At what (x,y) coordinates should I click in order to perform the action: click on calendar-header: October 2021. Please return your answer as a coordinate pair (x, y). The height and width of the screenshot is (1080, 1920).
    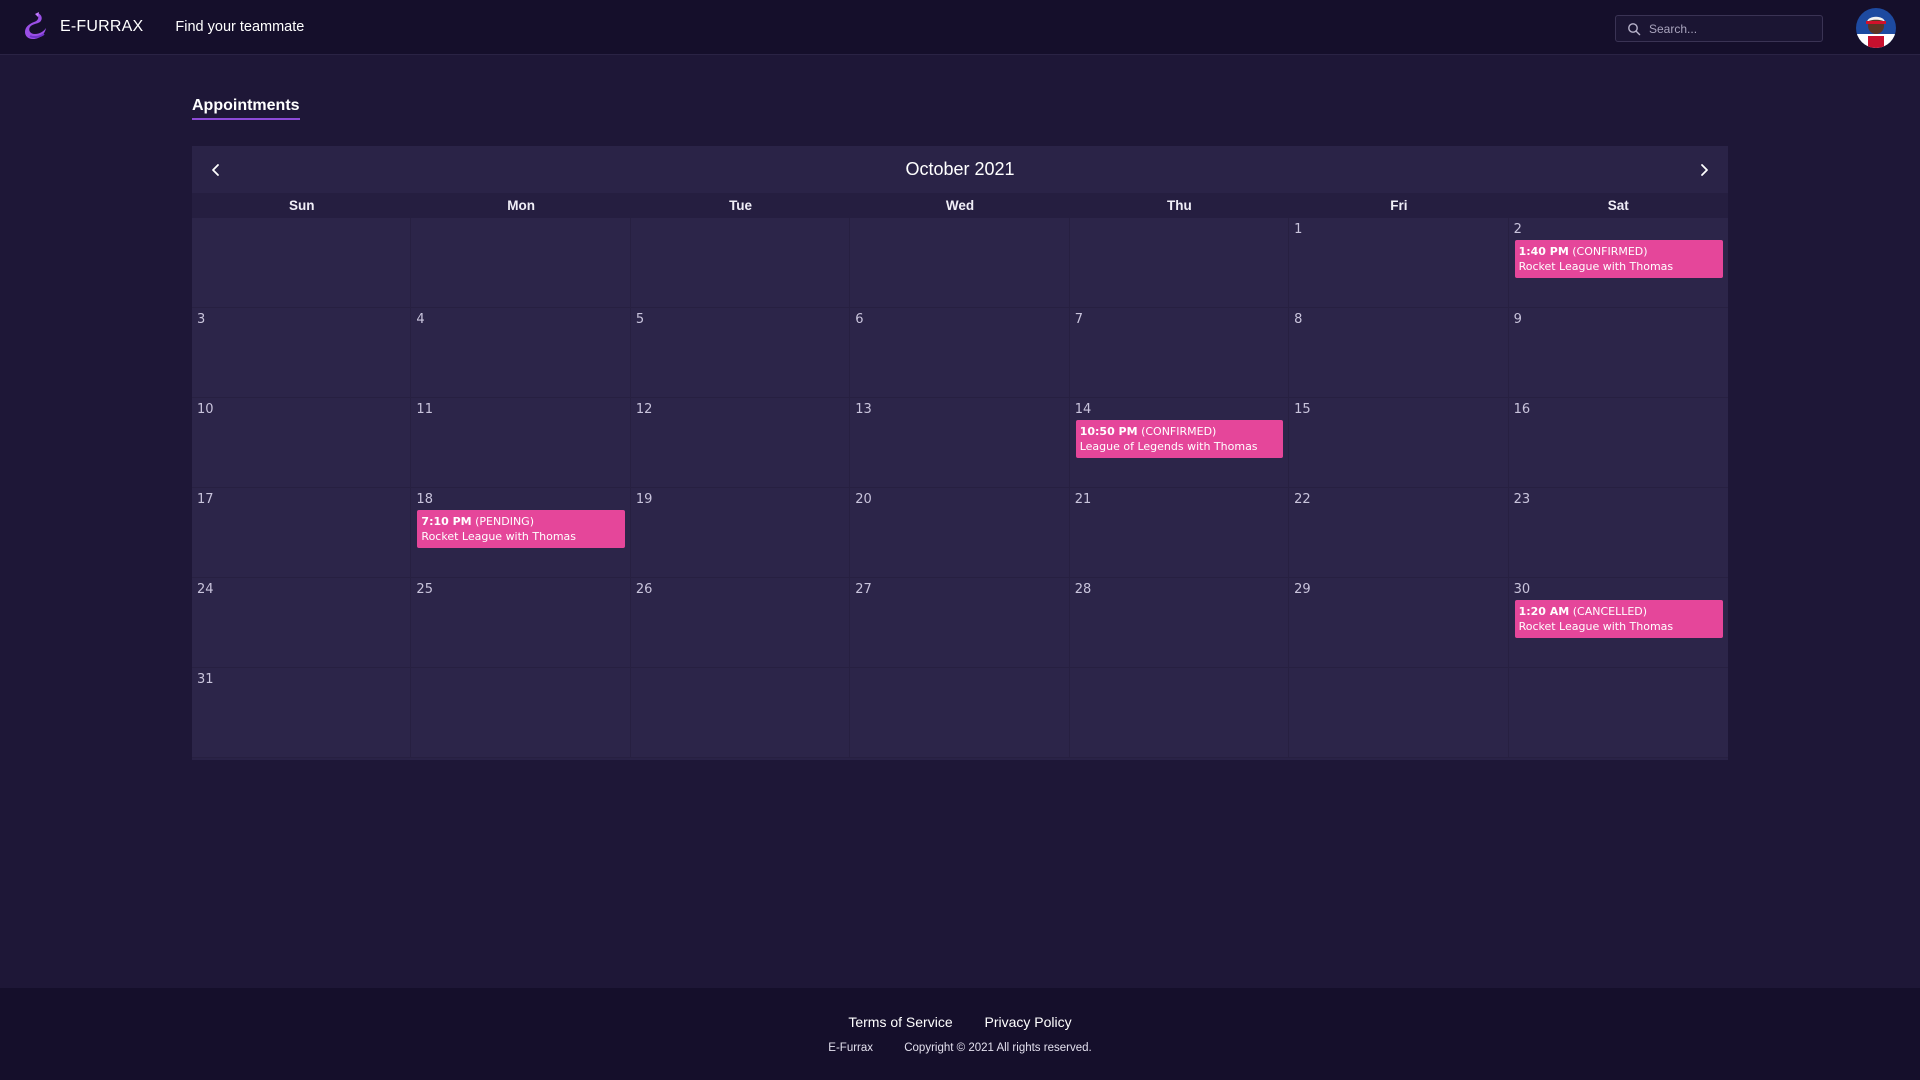
    Looking at the image, I should click on (960, 170).